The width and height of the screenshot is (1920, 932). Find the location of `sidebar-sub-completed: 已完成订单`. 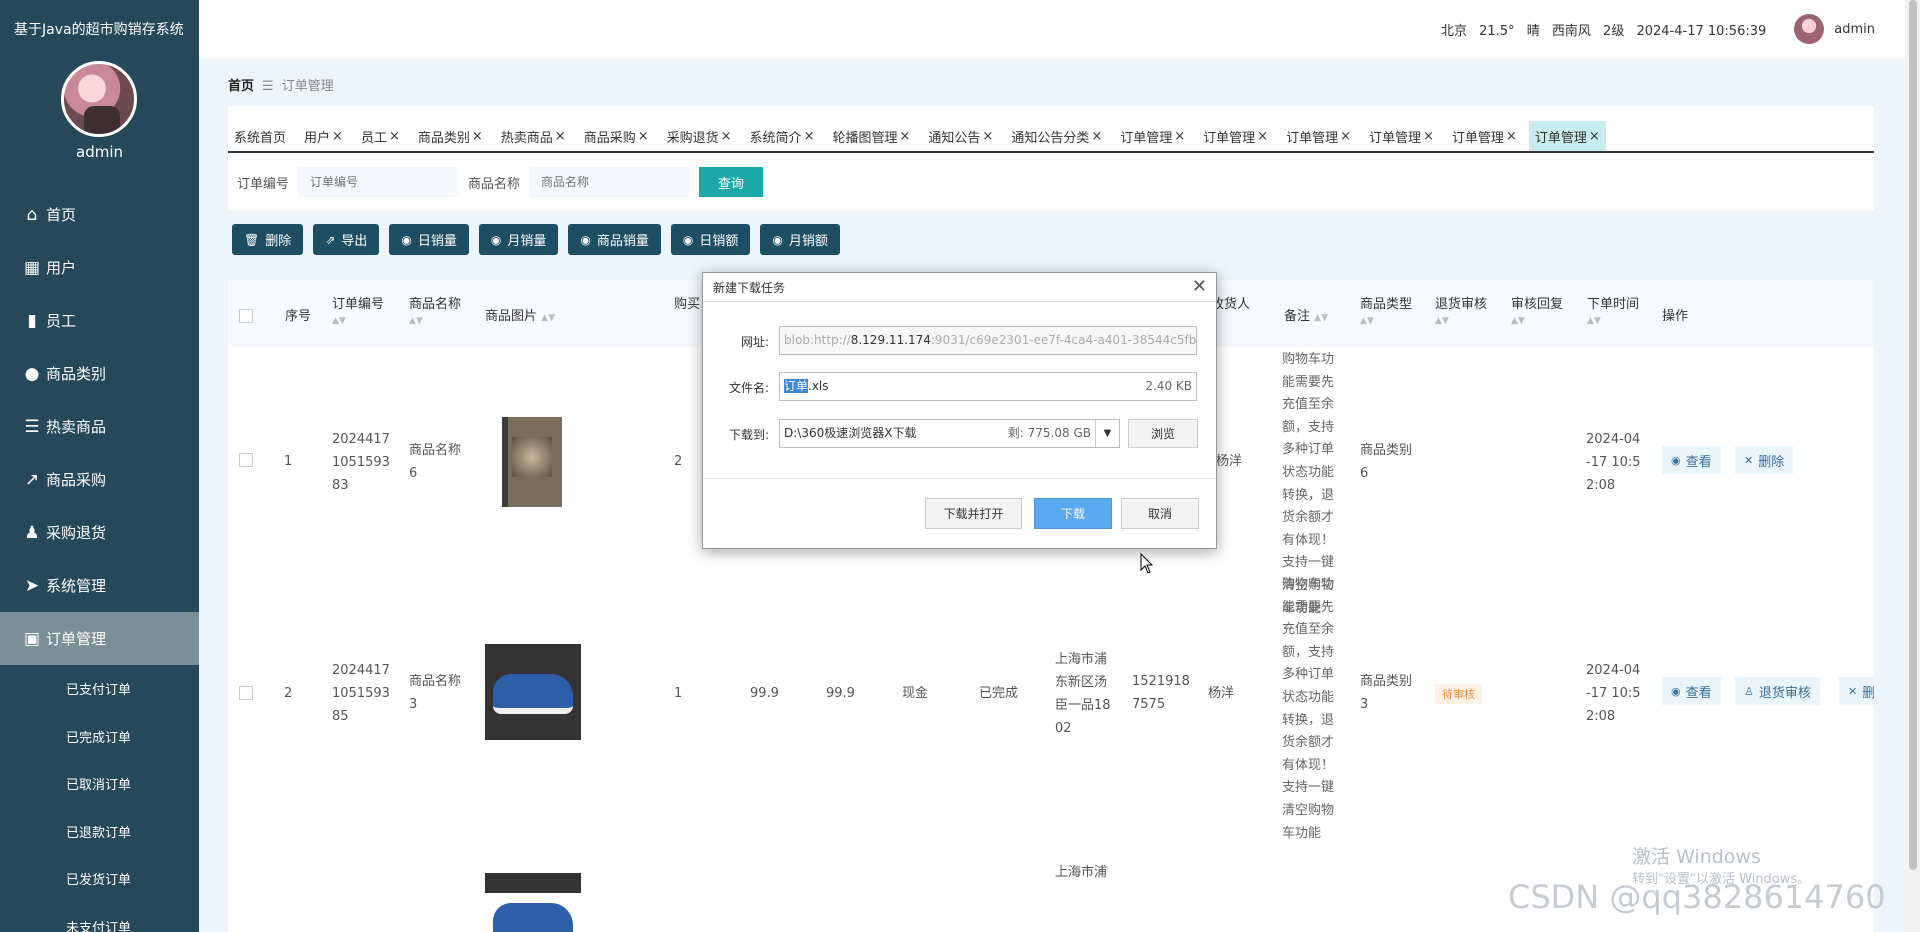

sidebar-sub-completed: 已完成订单 is located at coordinates (99, 737).